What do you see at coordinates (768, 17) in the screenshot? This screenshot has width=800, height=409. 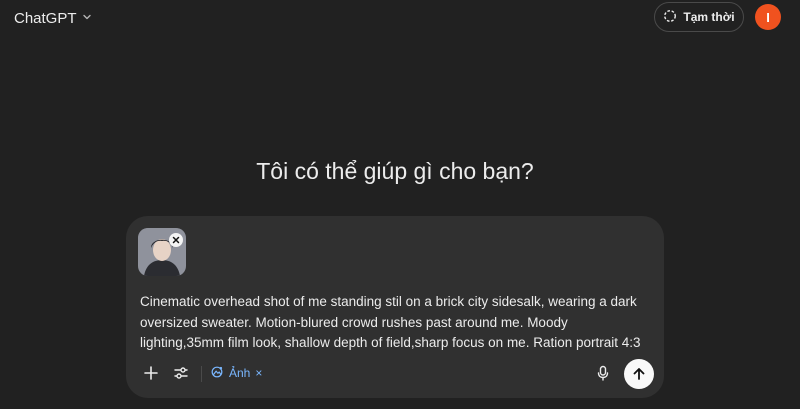 I see `avatar: I` at bounding box center [768, 17].